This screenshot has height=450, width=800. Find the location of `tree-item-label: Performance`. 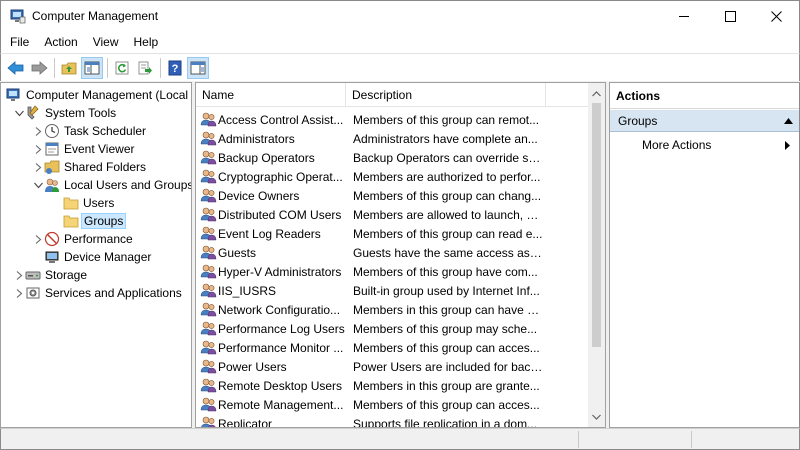

tree-item-label: Performance is located at coordinates (98, 239).